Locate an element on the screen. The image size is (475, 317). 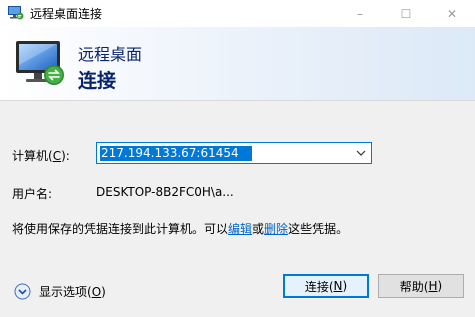
computer-input is located at coordinates (176, 153).